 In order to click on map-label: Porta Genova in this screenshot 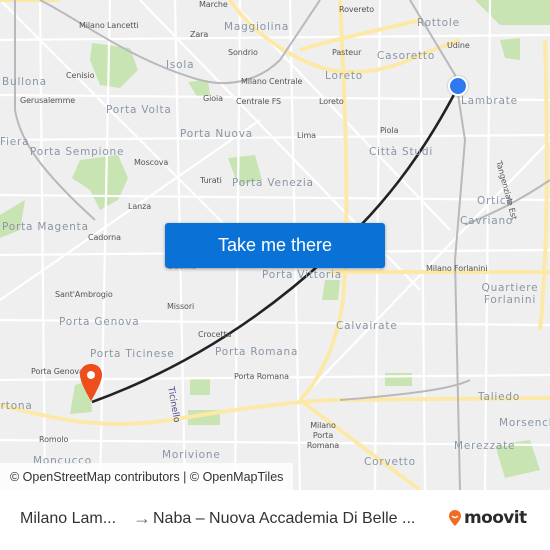, I will do `click(99, 322)`.